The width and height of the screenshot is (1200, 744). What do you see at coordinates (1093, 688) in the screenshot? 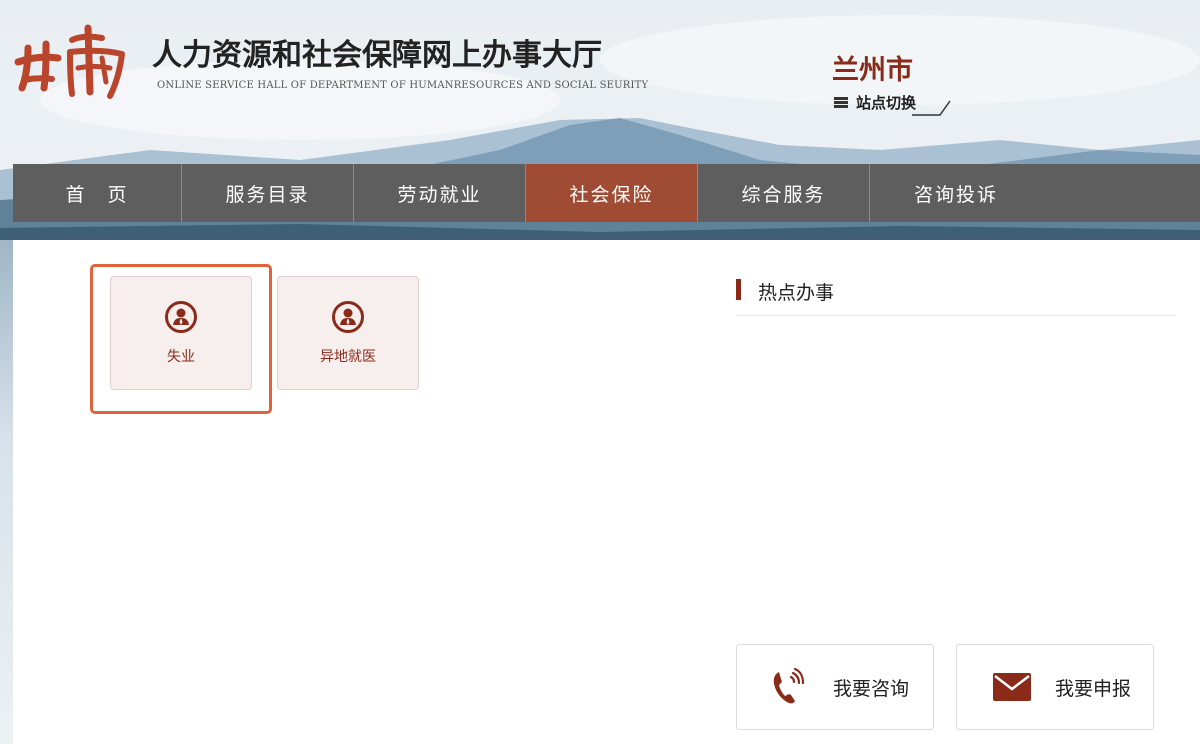
I see `apply-label: 我要申报` at bounding box center [1093, 688].